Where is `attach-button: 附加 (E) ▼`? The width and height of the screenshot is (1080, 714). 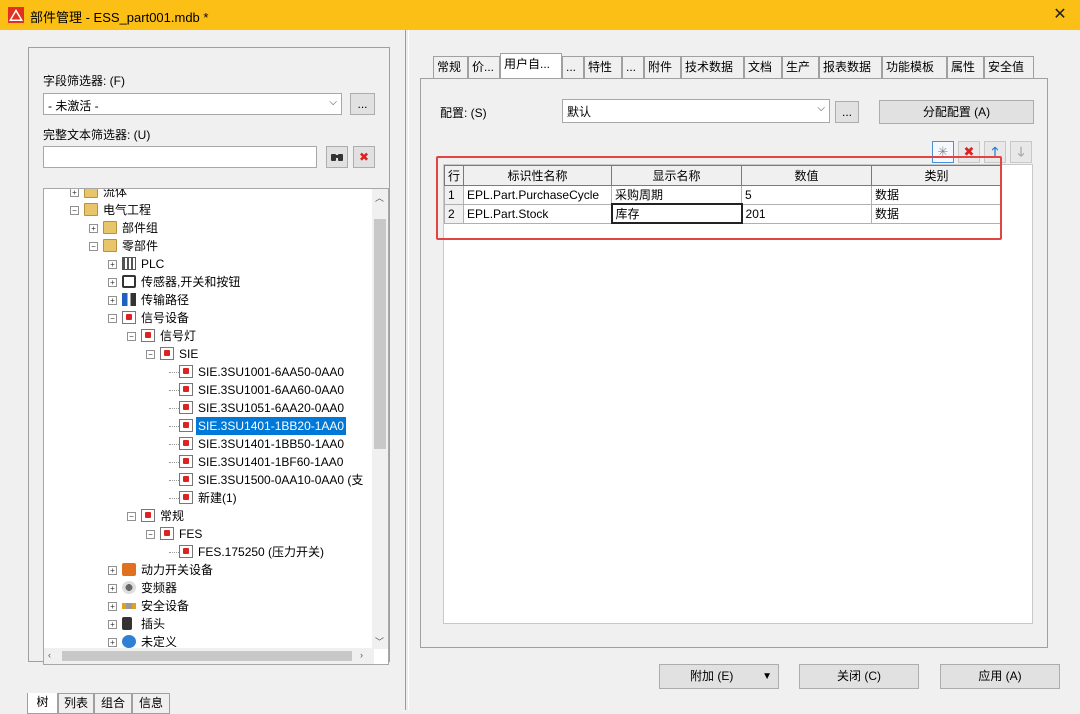 attach-button: 附加 (E) ▼ is located at coordinates (719, 676).